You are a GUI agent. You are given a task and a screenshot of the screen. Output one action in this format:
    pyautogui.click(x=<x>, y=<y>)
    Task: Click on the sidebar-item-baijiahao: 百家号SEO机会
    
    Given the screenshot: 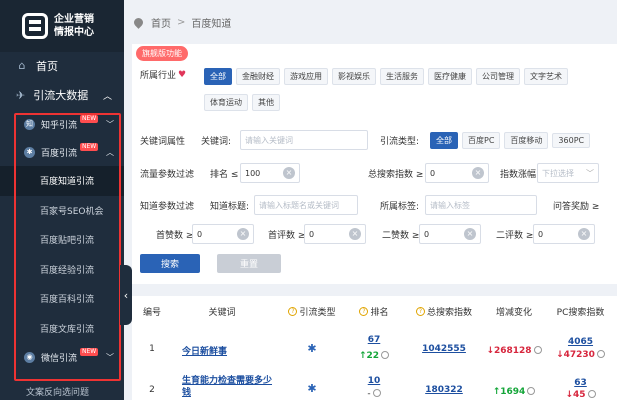 What is the action you would take?
    pyautogui.click(x=62, y=211)
    